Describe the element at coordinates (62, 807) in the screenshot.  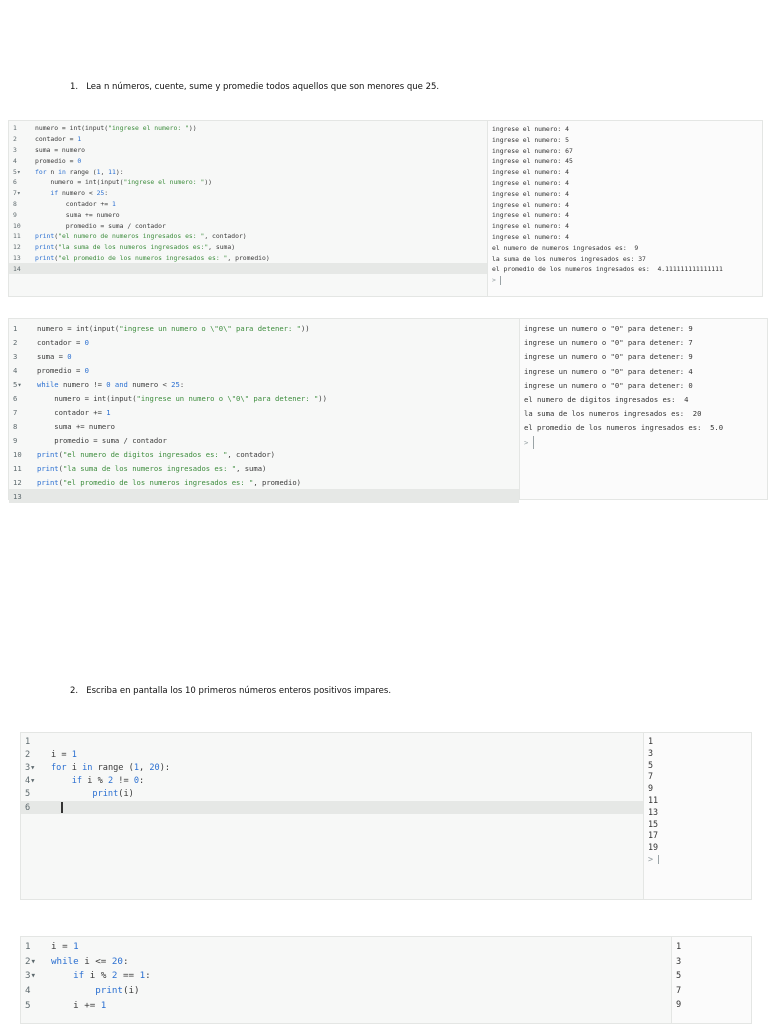
I see `text-cursor` at that location.